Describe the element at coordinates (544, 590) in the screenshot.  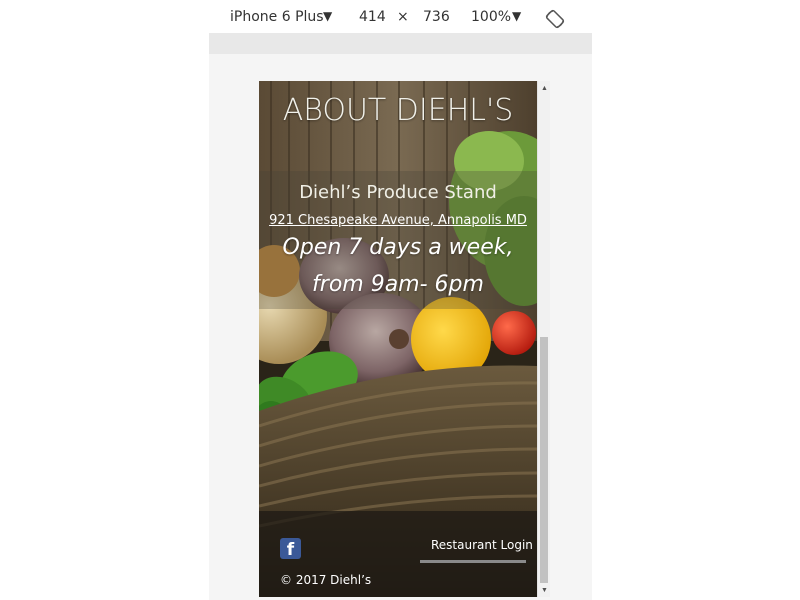
I see `scroll-down-arrow-icon: ▼` at that location.